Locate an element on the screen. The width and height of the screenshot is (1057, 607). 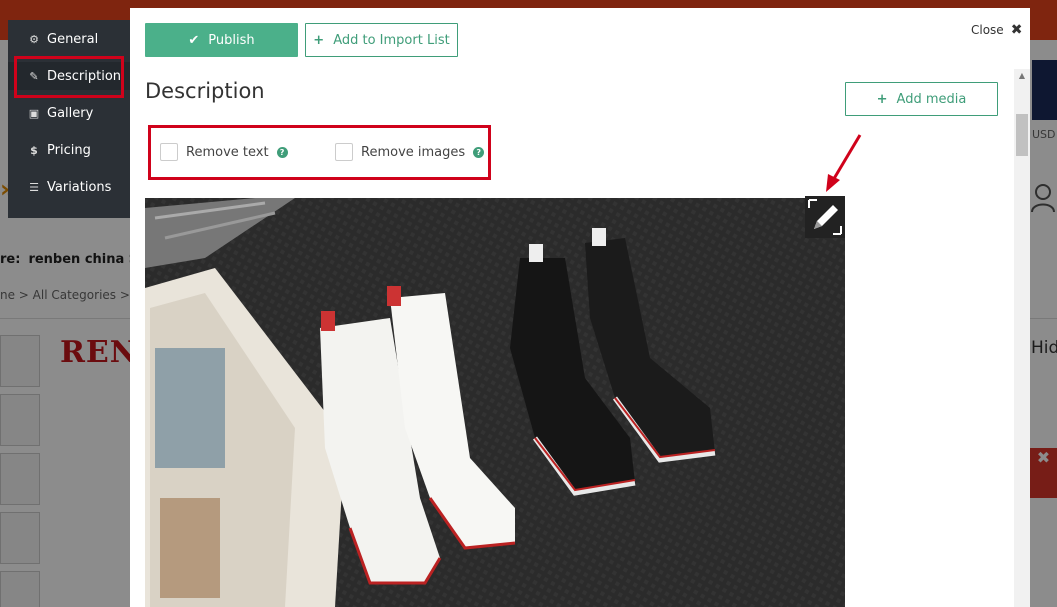
close-button: Close ✖ is located at coordinates (996, 30).